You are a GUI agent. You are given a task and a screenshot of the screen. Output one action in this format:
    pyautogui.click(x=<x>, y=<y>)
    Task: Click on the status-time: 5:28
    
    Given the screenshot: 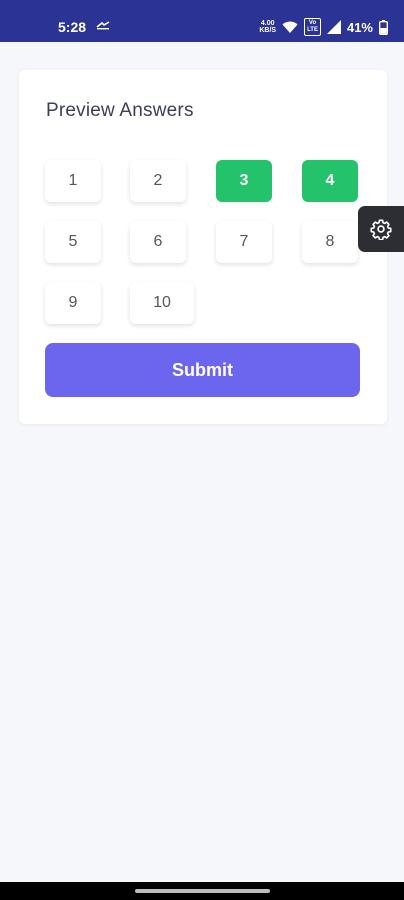 What is the action you would take?
    pyautogui.click(x=72, y=27)
    